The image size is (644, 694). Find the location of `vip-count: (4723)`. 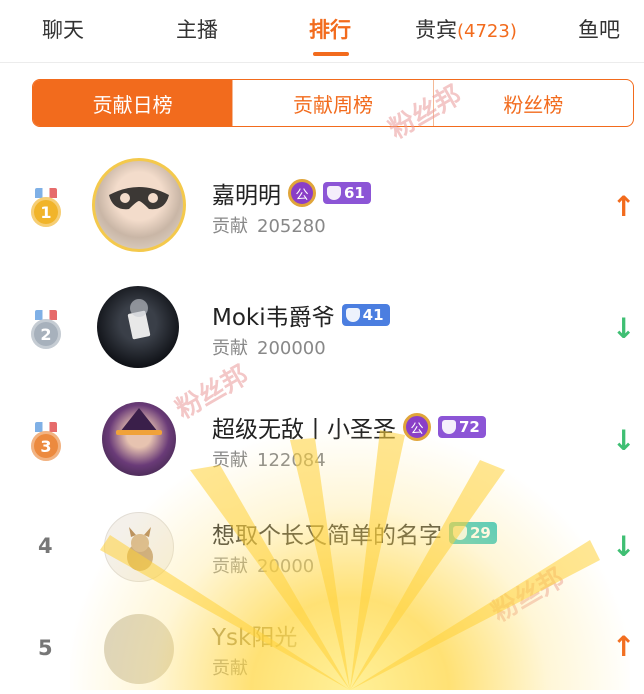

vip-count: (4723) is located at coordinates (487, 31).